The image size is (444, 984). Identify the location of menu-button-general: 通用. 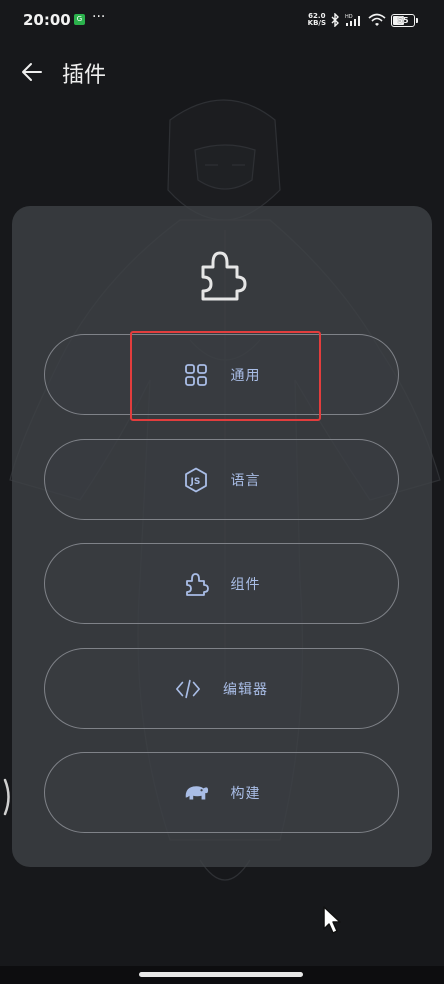
(221, 374).